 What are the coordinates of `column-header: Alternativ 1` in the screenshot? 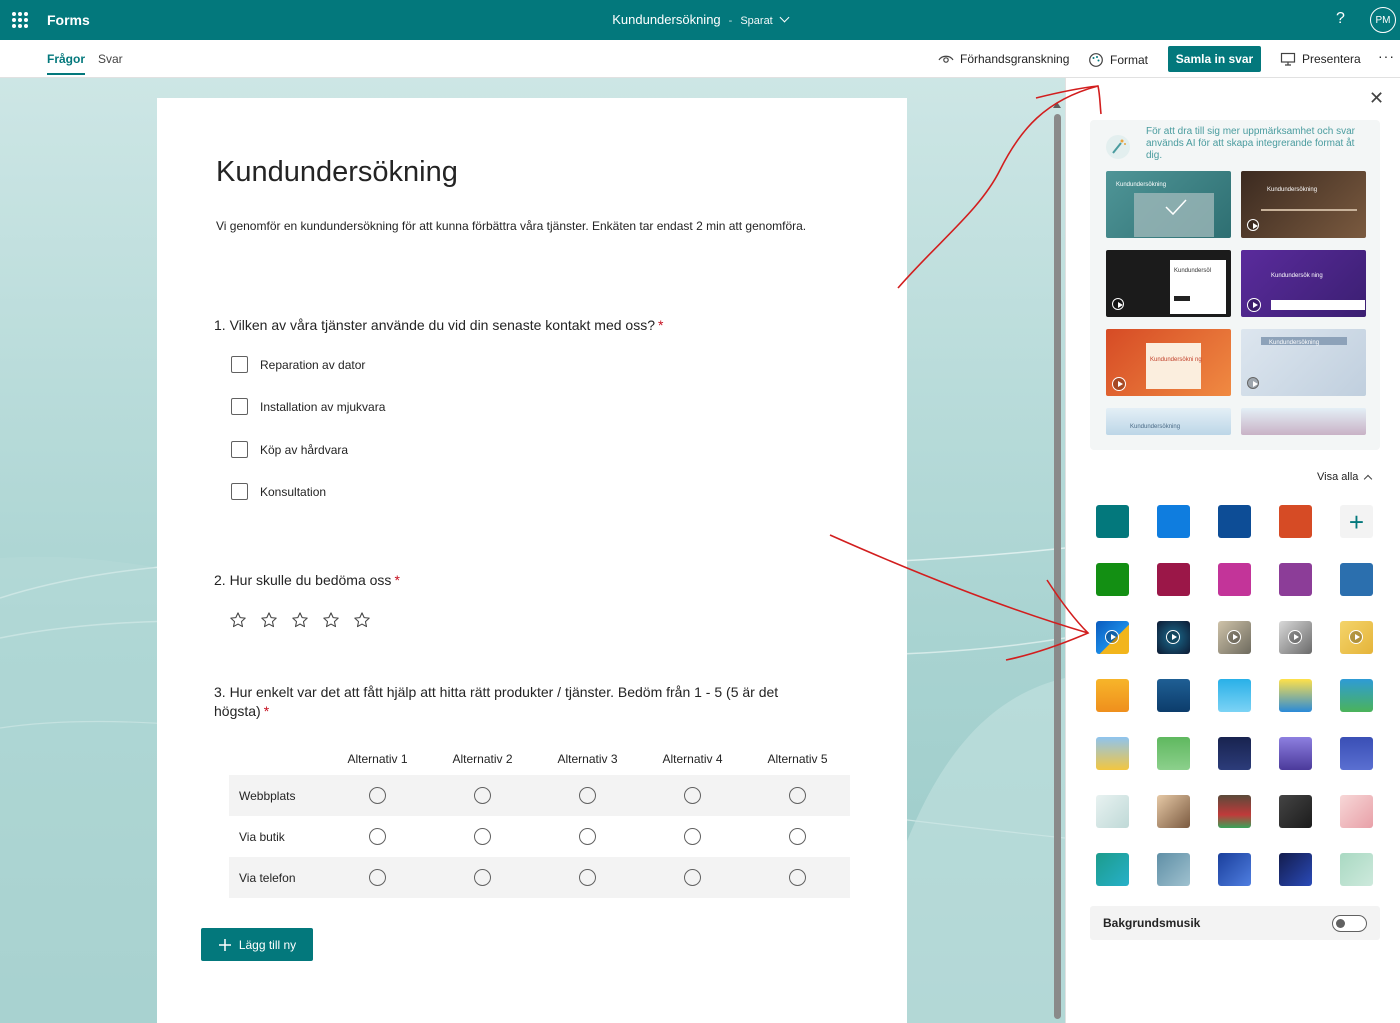 It's located at (377, 759).